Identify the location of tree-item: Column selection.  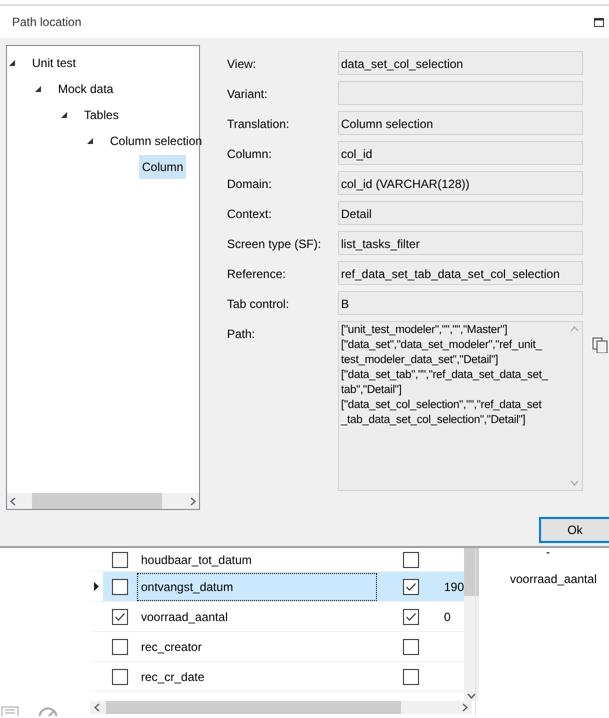
(156, 141).